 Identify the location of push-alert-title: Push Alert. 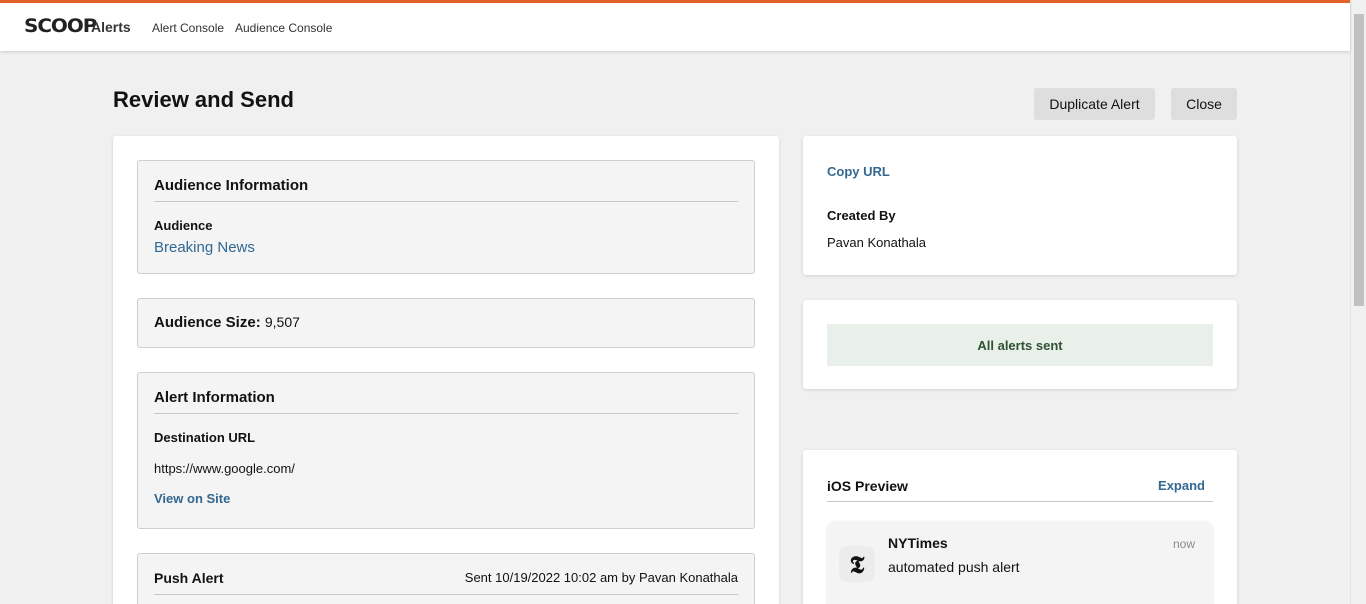
(189, 578).